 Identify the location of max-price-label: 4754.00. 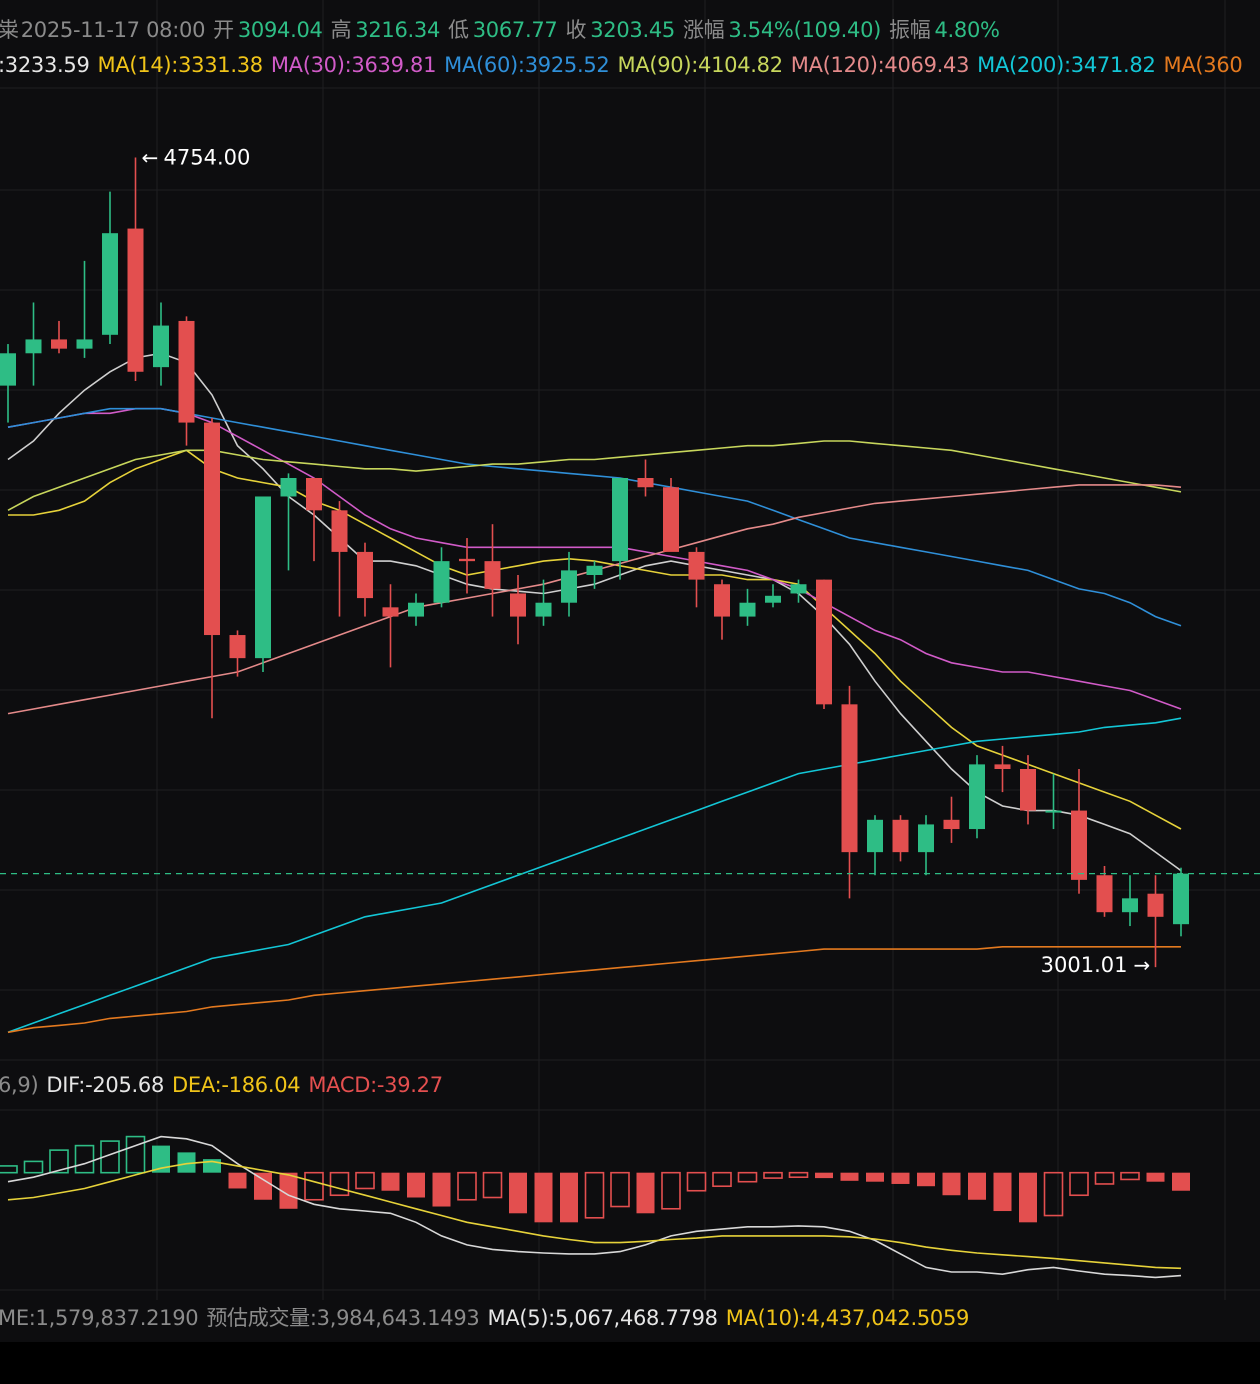
(207, 157).